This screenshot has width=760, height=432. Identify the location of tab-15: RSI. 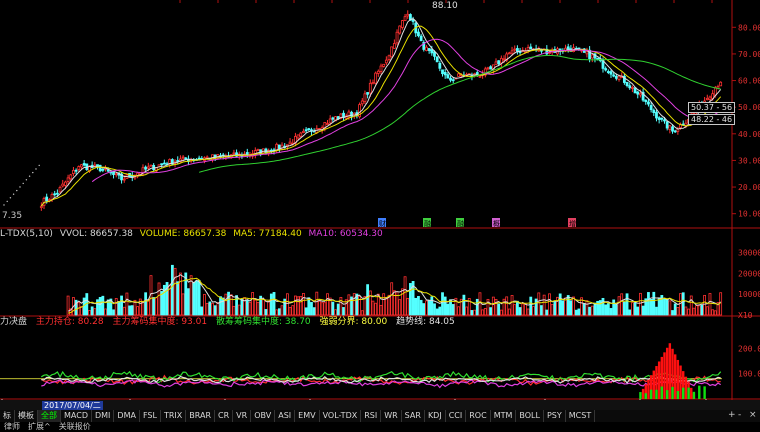
(371, 416).